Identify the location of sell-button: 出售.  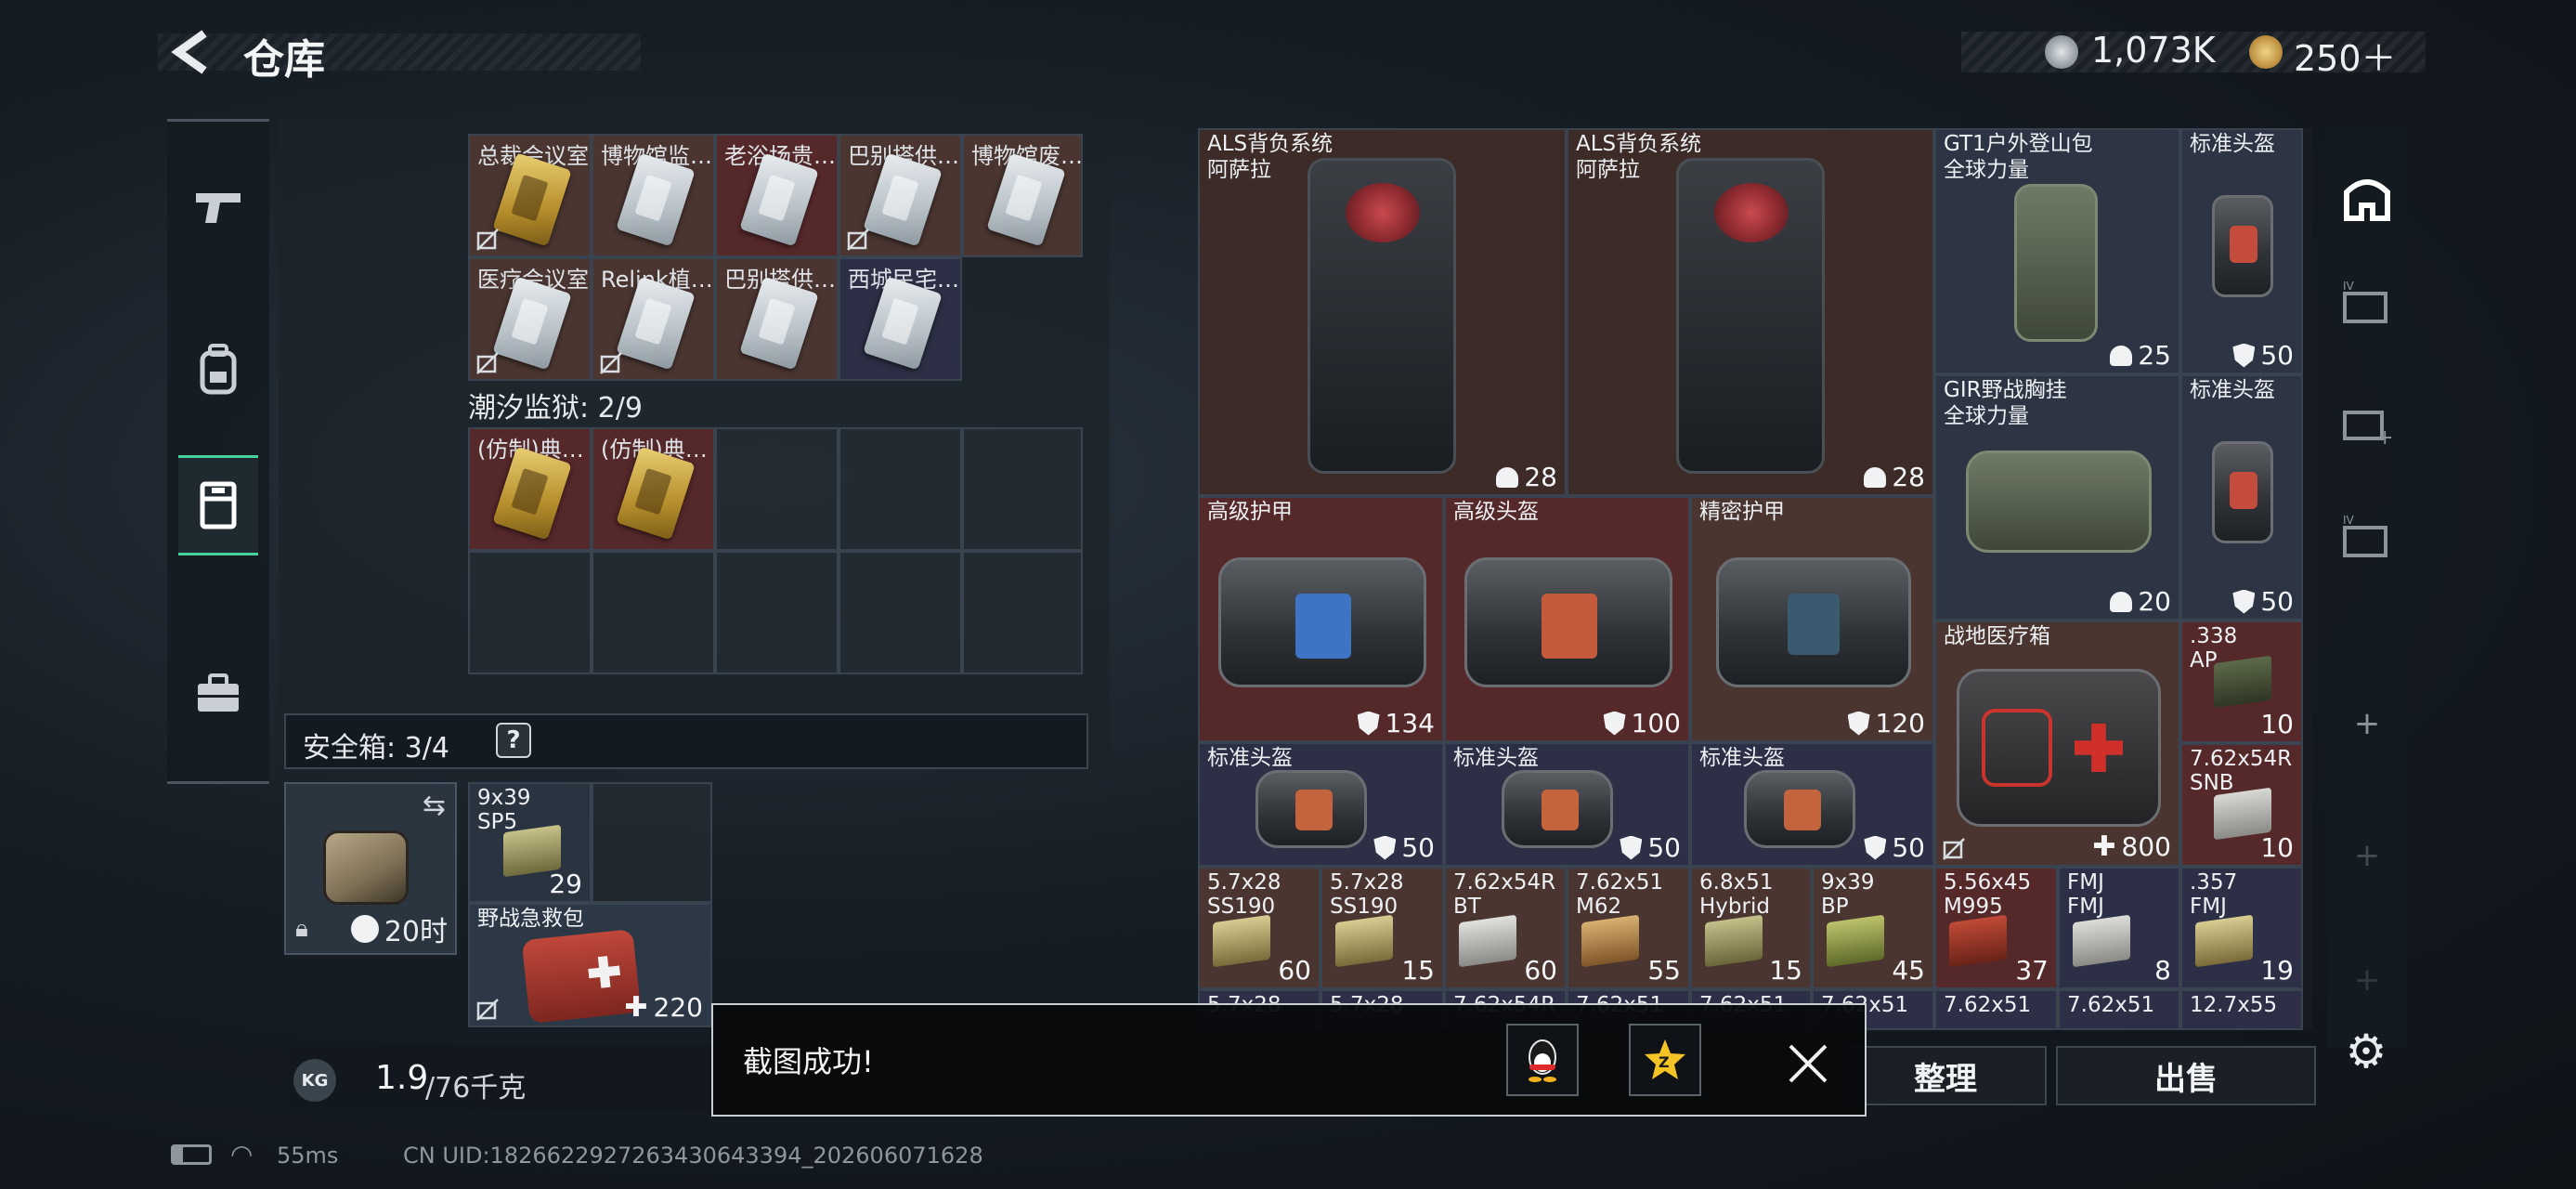
(2186, 1075).